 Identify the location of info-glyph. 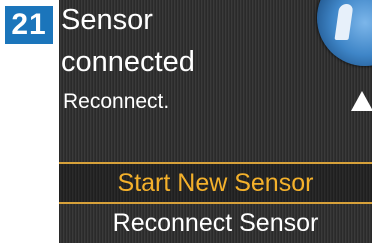
(344, 22).